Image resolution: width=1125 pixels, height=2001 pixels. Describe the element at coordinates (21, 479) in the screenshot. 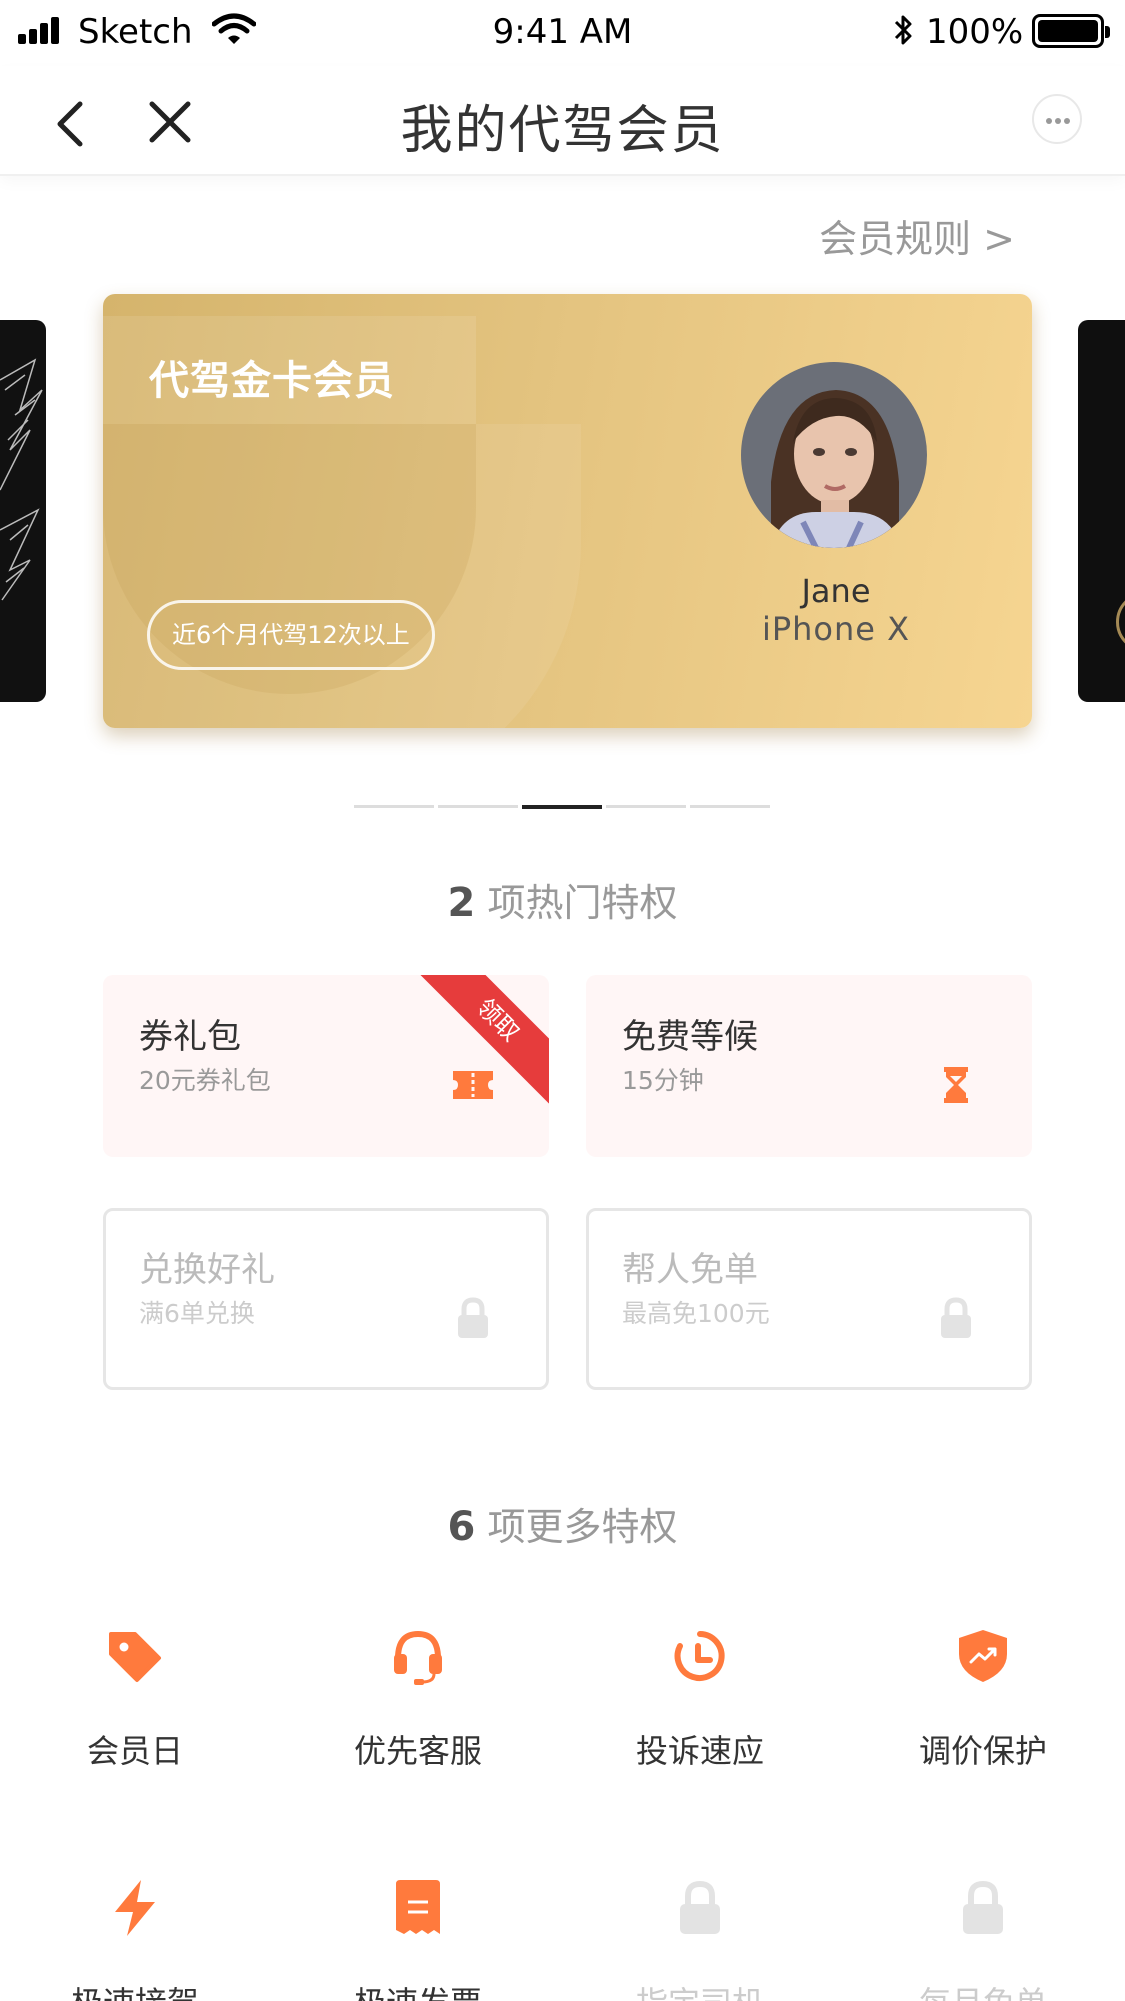

I see `geometric-pattern-icon` at that location.